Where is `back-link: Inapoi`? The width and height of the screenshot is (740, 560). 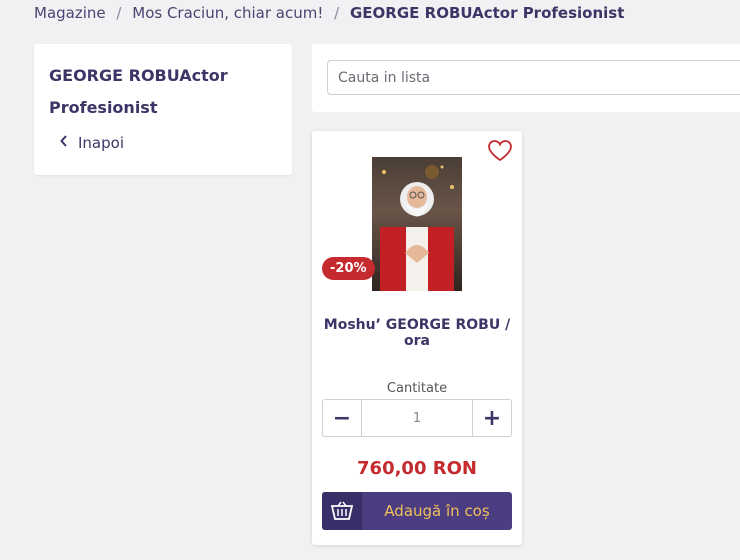
back-link: Inapoi is located at coordinates (92, 143).